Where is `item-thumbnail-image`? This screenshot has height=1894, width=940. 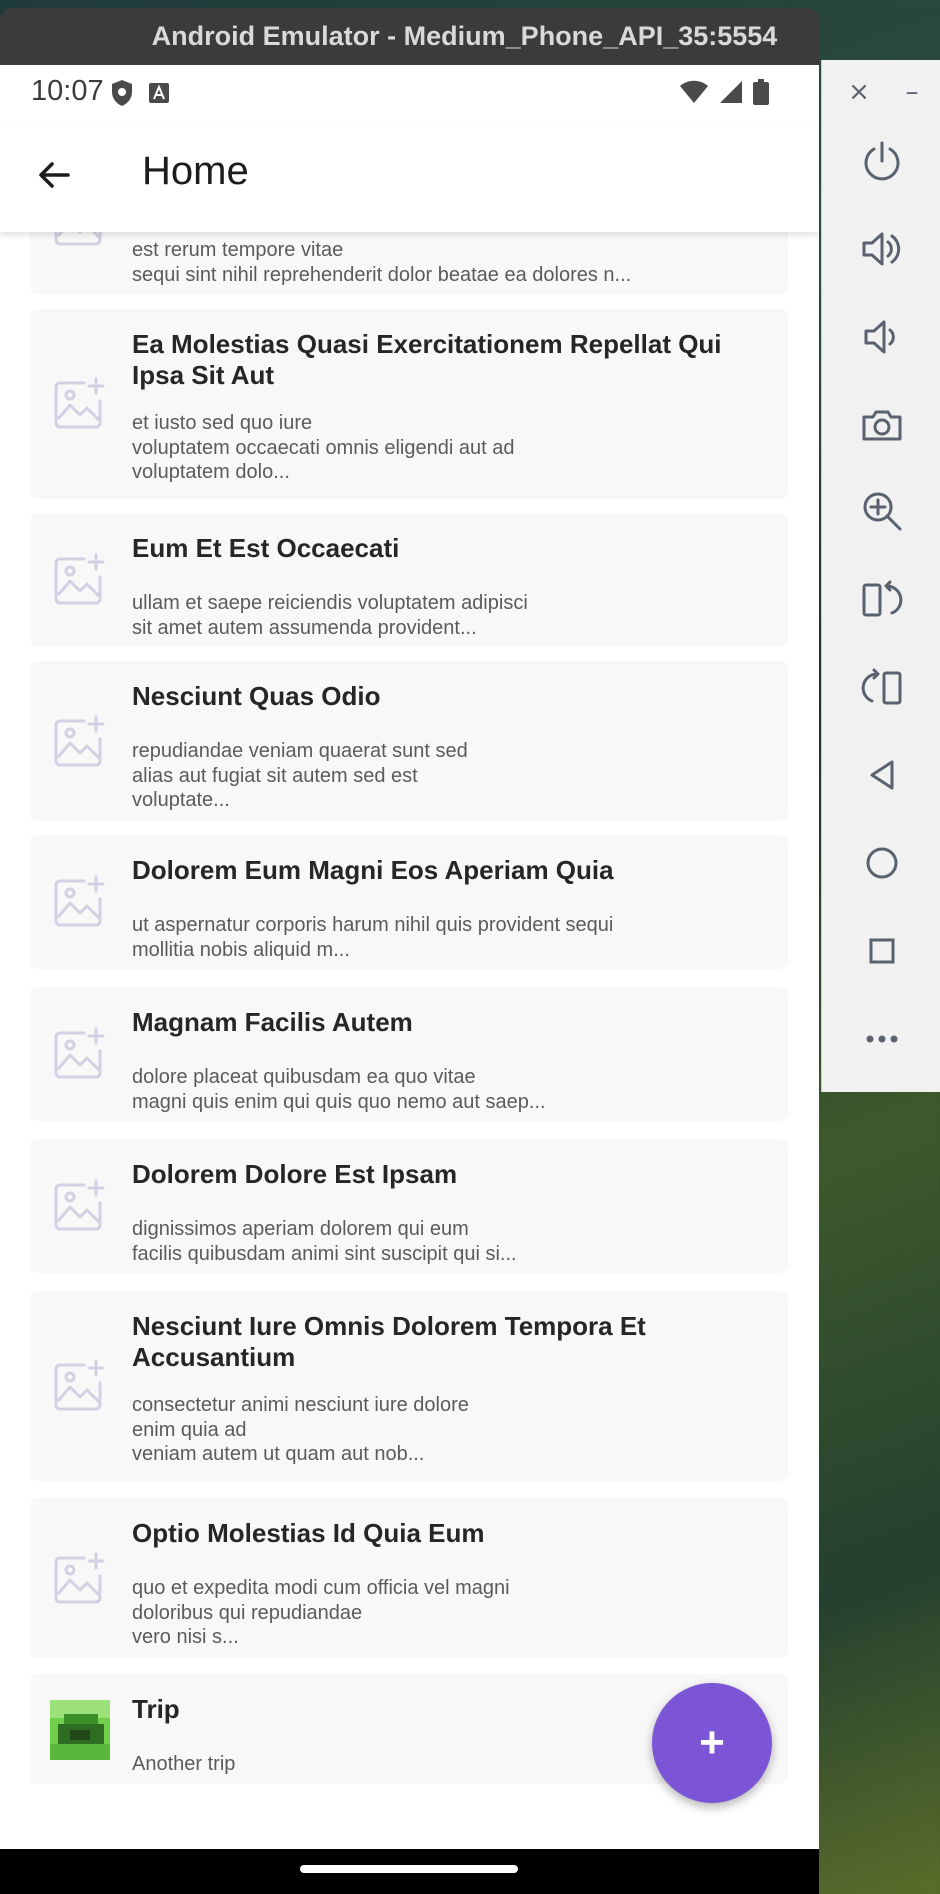
item-thumbnail-image is located at coordinates (80, 1730).